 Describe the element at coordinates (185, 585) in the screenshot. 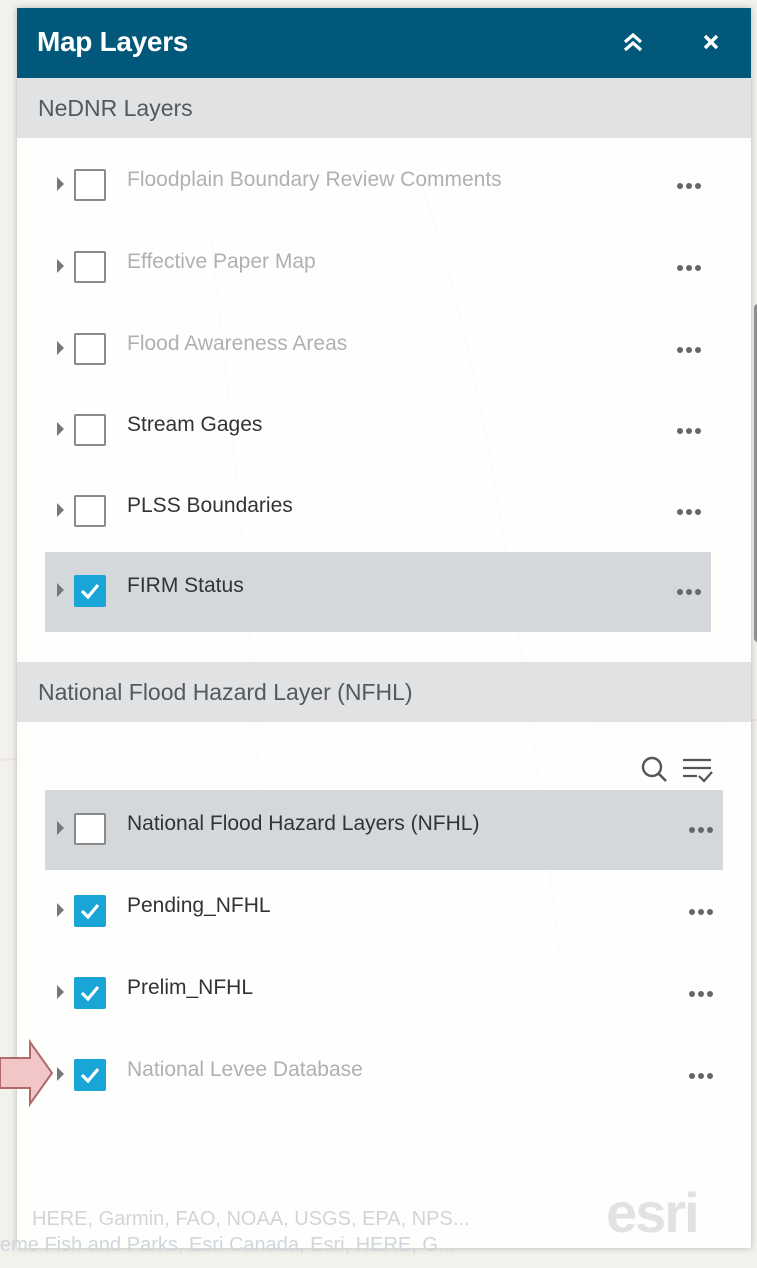

I see `layer-label: FIRM Status` at that location.